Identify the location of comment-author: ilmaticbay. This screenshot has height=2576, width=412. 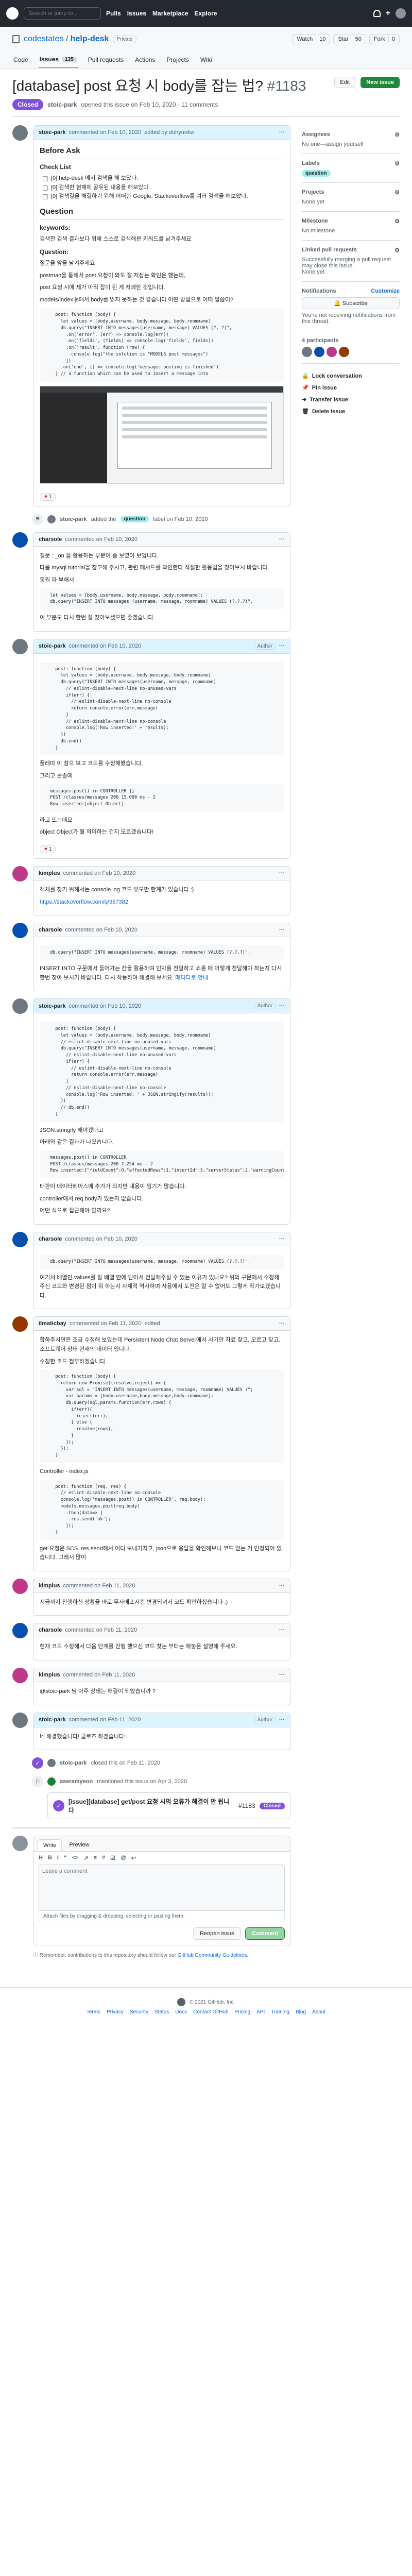
(52, 1323).